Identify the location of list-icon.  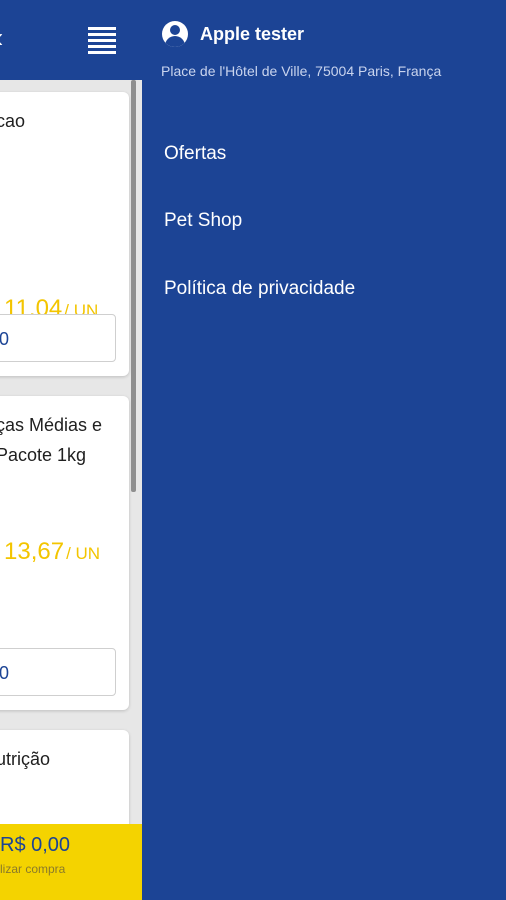
(102, 41).